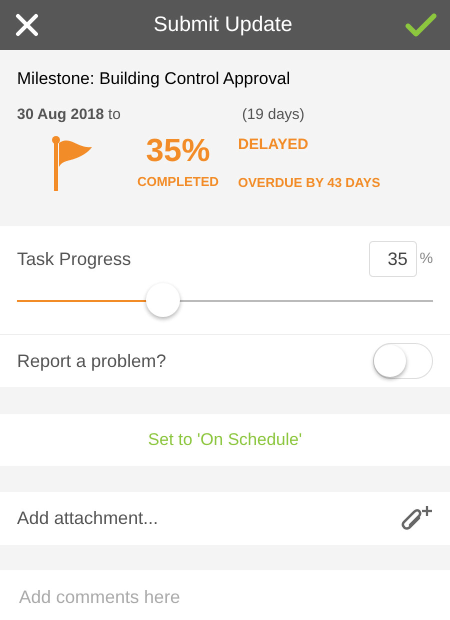 Image resolution: width=450 pixels, height=620 pixels. What do you see at coordinates (27, 25) in the screenshot?
I see `close-icon` at bounding box center [27, 25].